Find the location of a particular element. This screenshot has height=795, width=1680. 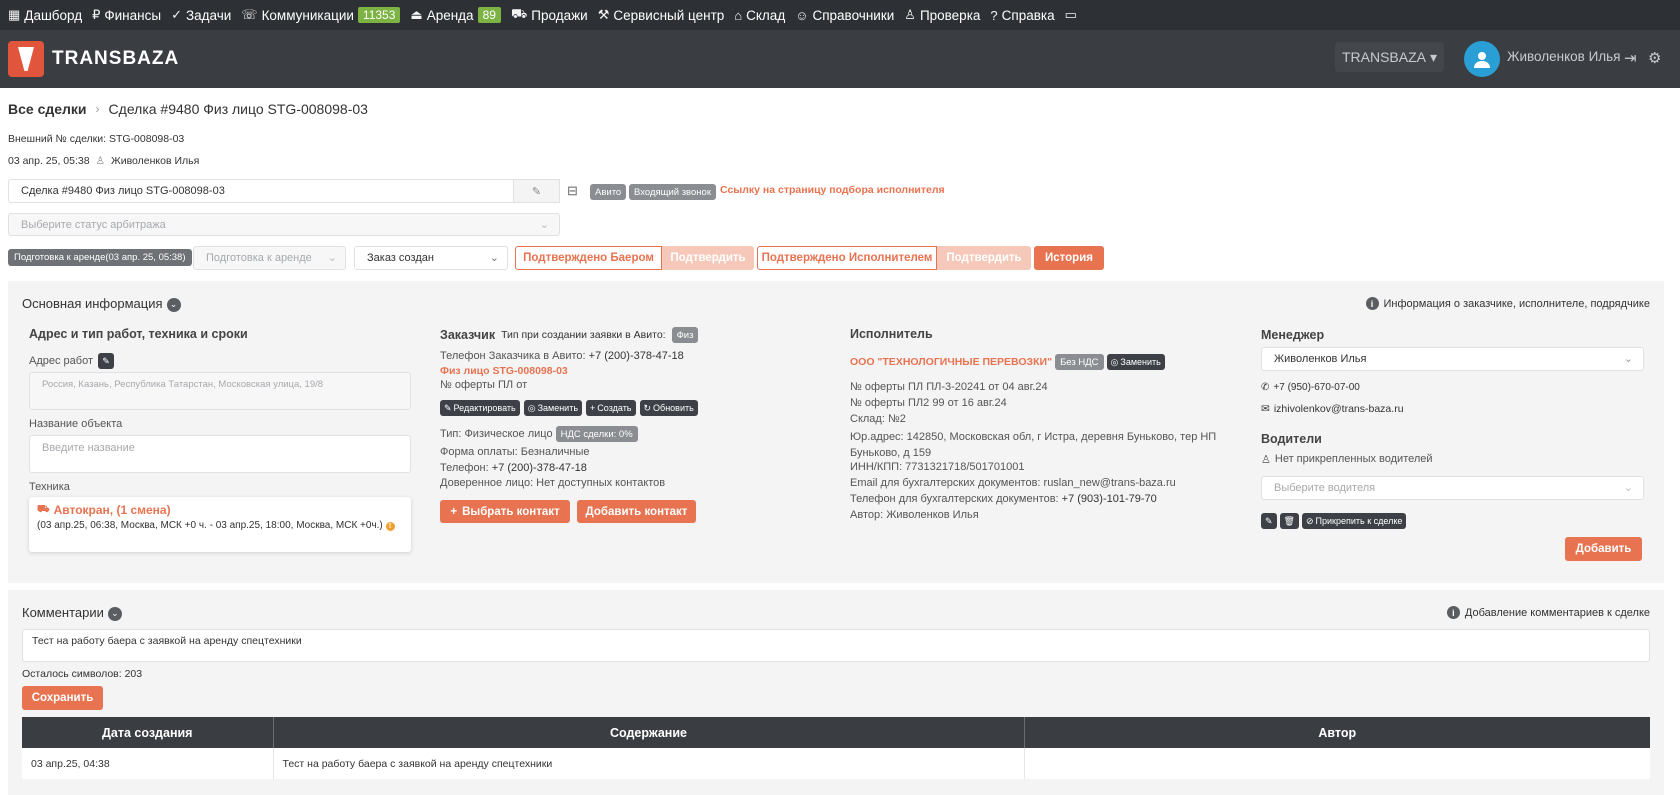

trusted-person: Доверенное лицо: Нет доступных контактов is located at coordinates (553, 483).